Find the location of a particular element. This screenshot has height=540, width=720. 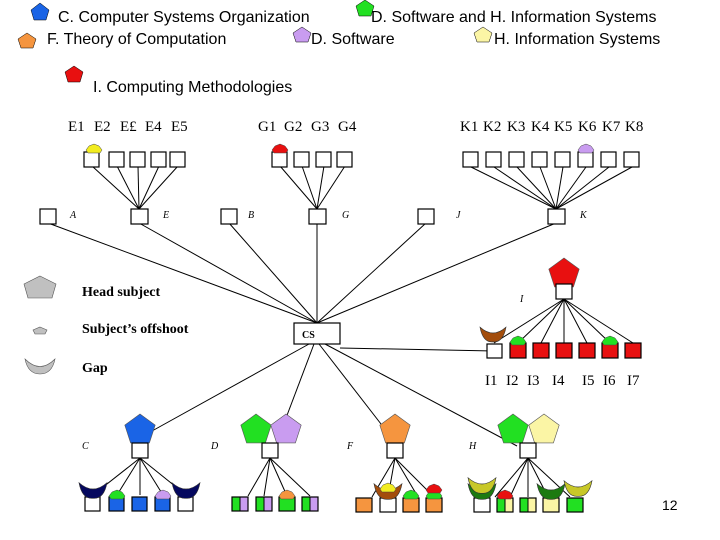

child-box-e5 is located at coordinates (177, 159).